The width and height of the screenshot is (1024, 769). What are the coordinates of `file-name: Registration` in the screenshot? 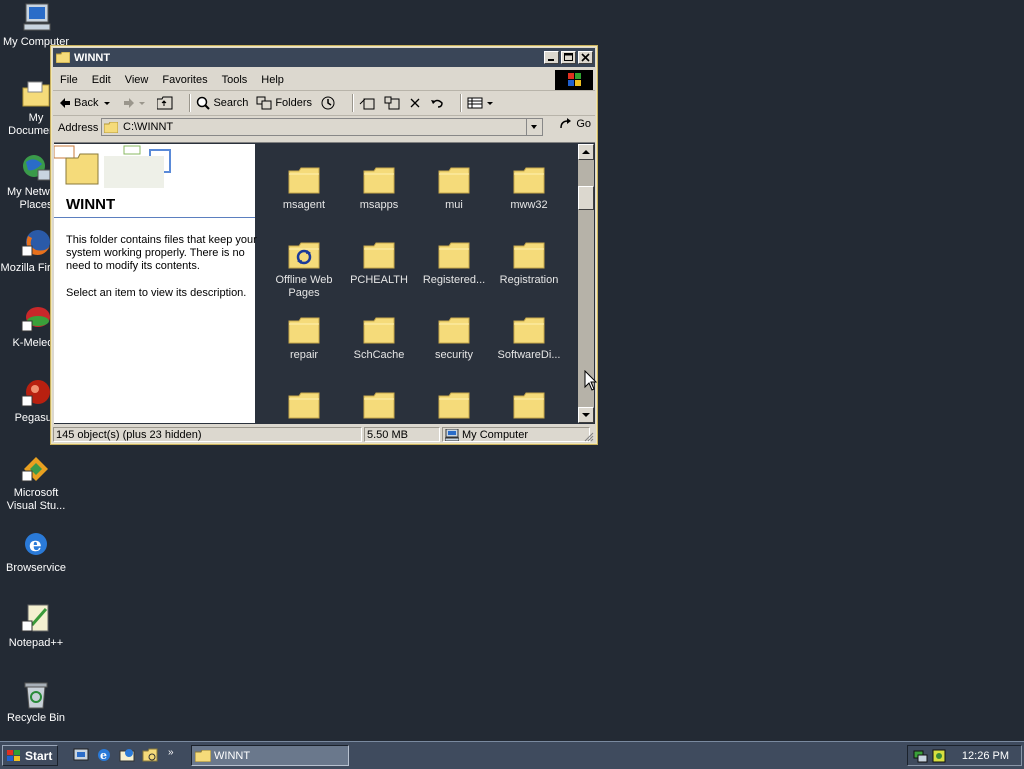 It's located at (529, 280).